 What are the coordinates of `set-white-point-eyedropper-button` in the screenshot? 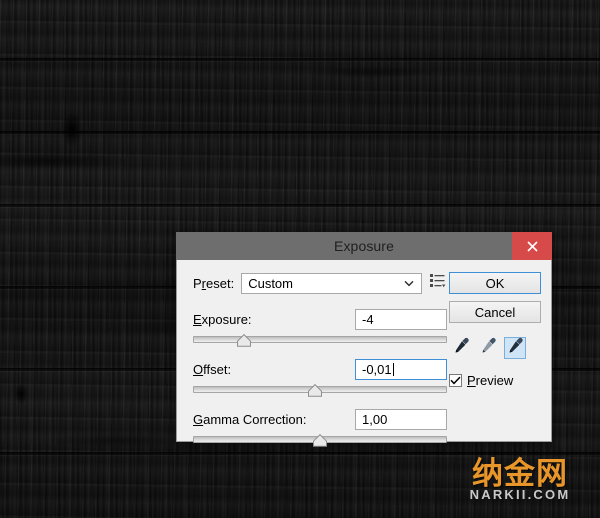 It's located at (515, 348).